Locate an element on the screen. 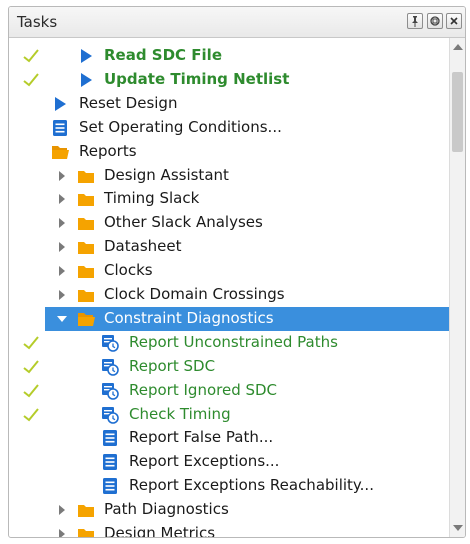  tree-item-label: Path Diagnostics is located at coordinates (166, 509).